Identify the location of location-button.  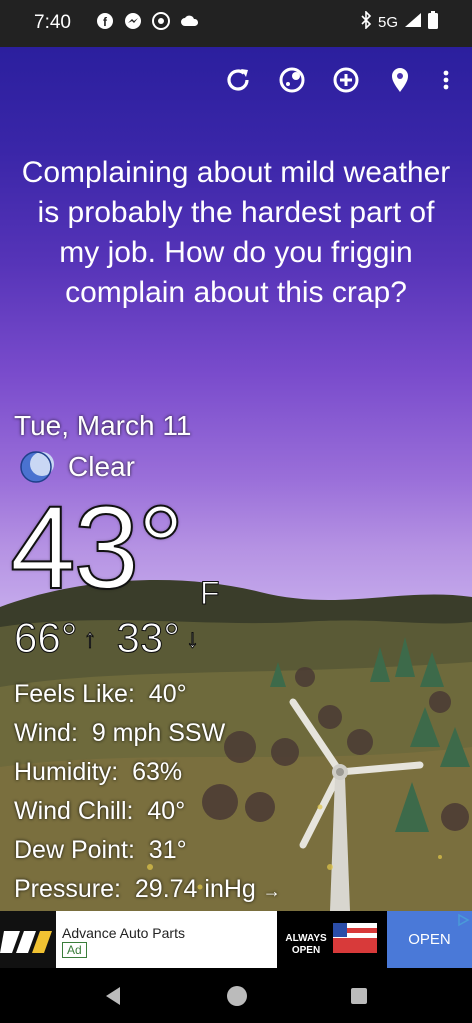
(400, 80).